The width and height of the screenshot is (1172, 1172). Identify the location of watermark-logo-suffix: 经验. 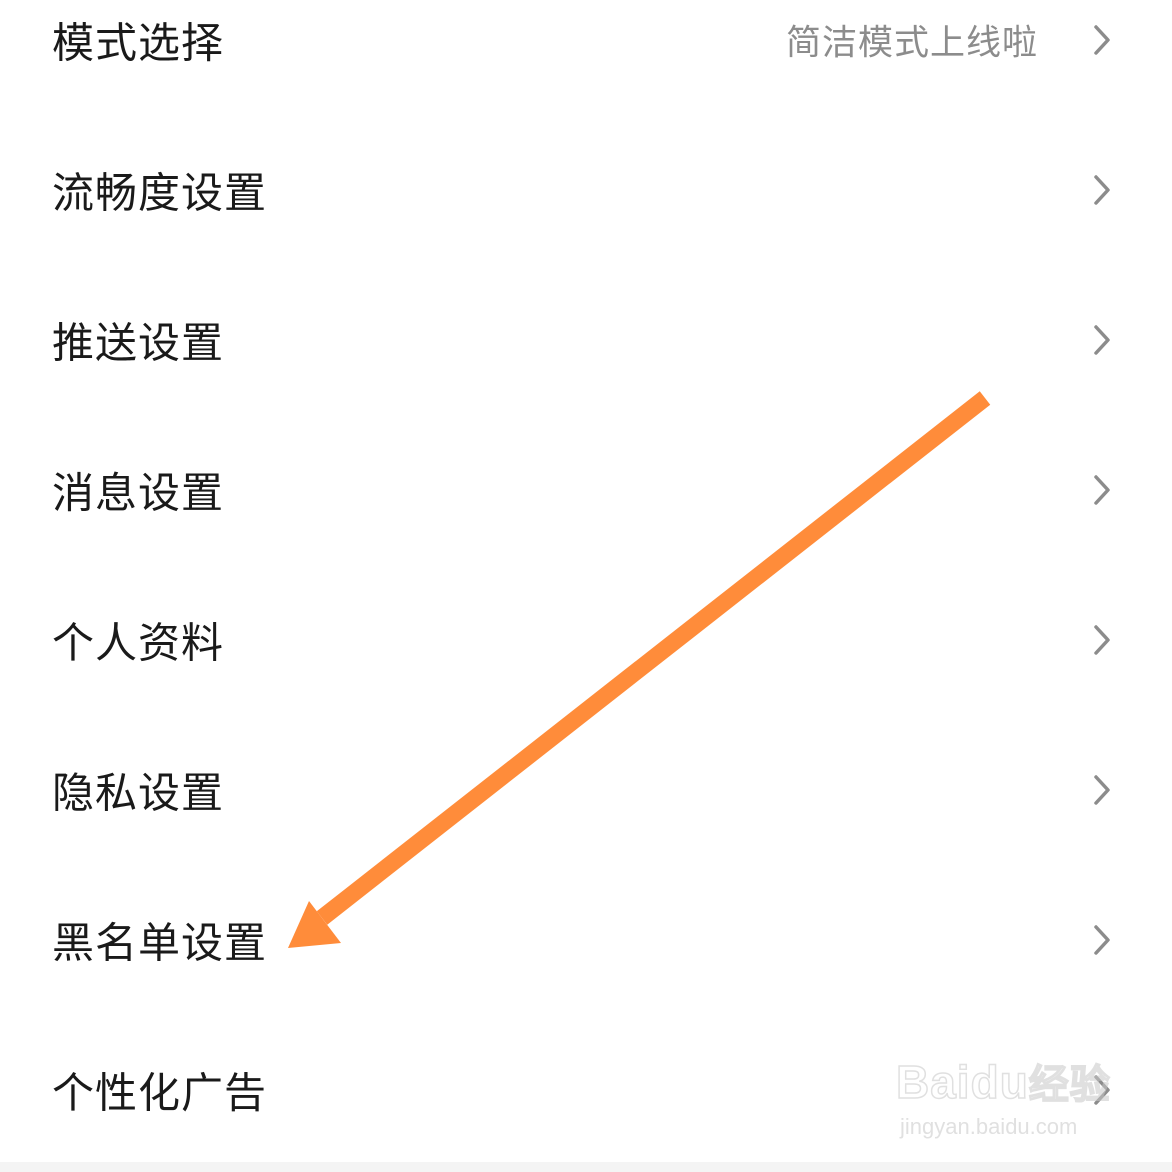
(1069, 1085).